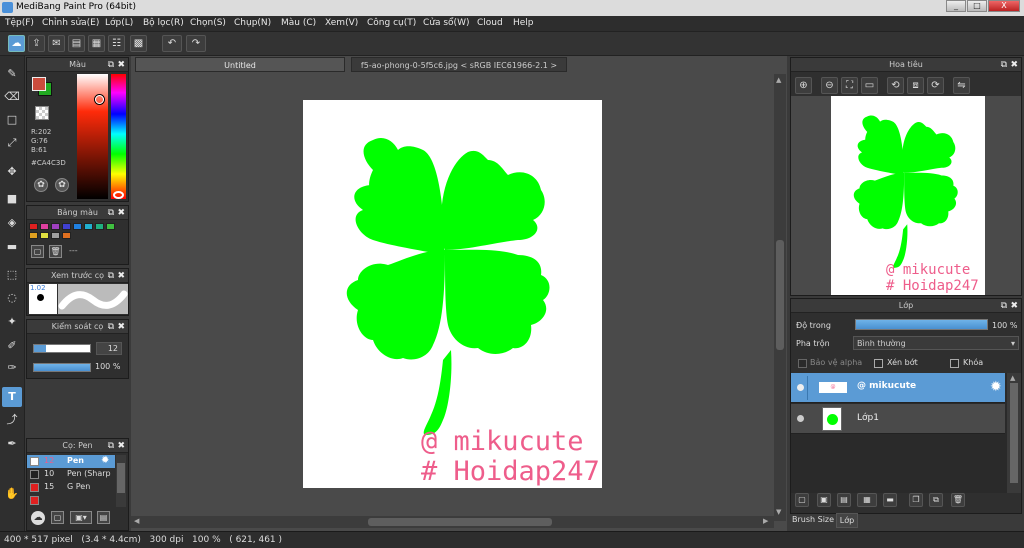 The image size is (1024, 548). What do you see at coordinates (39, 84) in the screenshot?
I see `foreground-color-swatch` at bounding box center [39, 84].